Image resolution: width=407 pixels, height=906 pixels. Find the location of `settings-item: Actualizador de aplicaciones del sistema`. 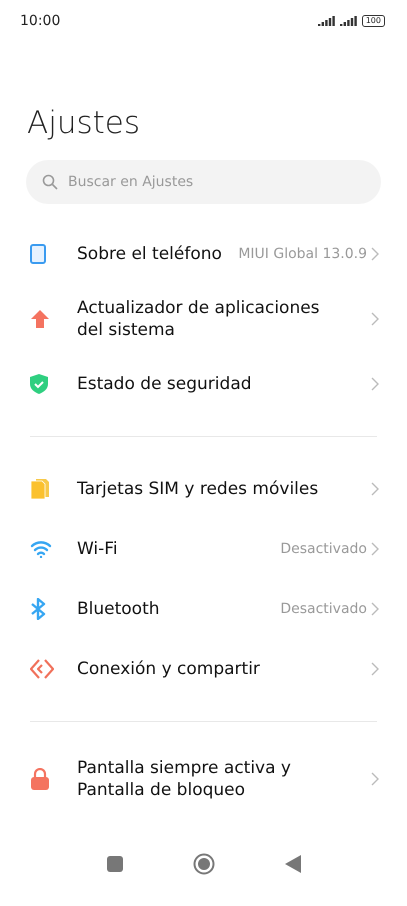

settings-item: Actualizador de aplicaciones del sistema is located at coordinates (203, 319).